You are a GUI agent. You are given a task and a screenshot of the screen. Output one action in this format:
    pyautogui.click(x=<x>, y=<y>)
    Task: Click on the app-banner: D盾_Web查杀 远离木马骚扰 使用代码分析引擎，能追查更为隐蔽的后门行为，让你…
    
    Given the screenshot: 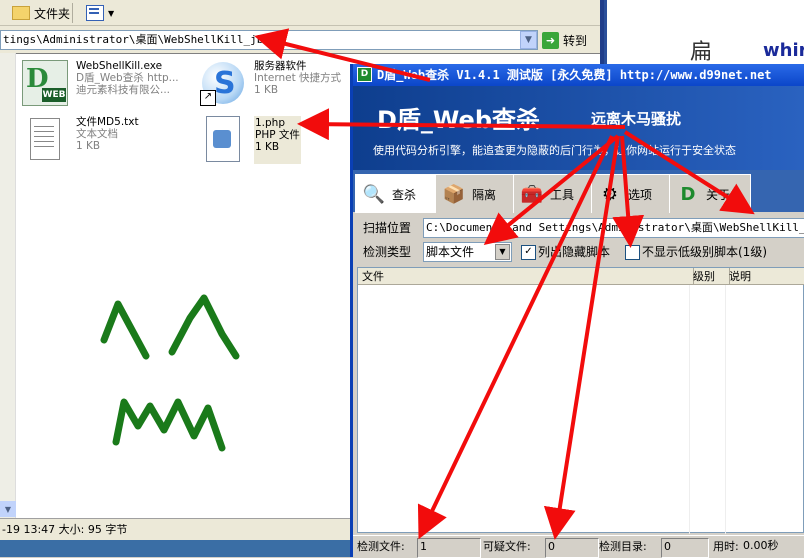 What is the action you would take?
    pyautogui.click(x=578, y=128)
    